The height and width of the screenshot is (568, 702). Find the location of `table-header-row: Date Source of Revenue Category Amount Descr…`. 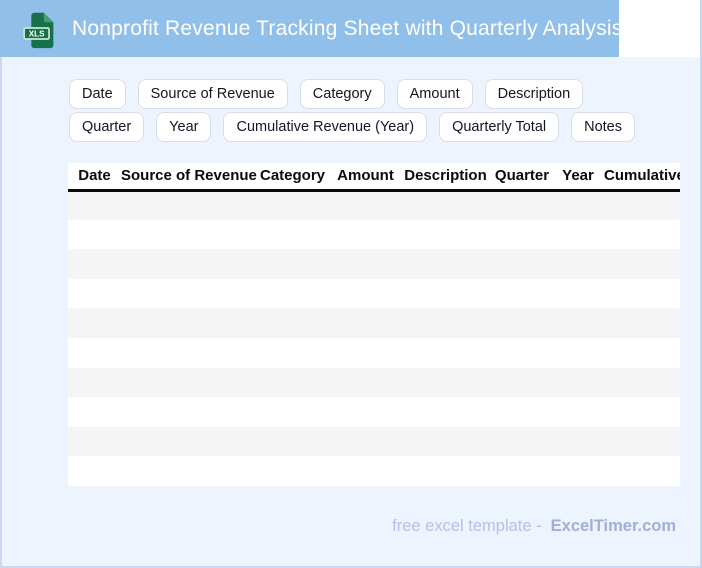

table-header-row: Date Source of Revenue Category Amount Descr… is located at coordinates (374, 177).